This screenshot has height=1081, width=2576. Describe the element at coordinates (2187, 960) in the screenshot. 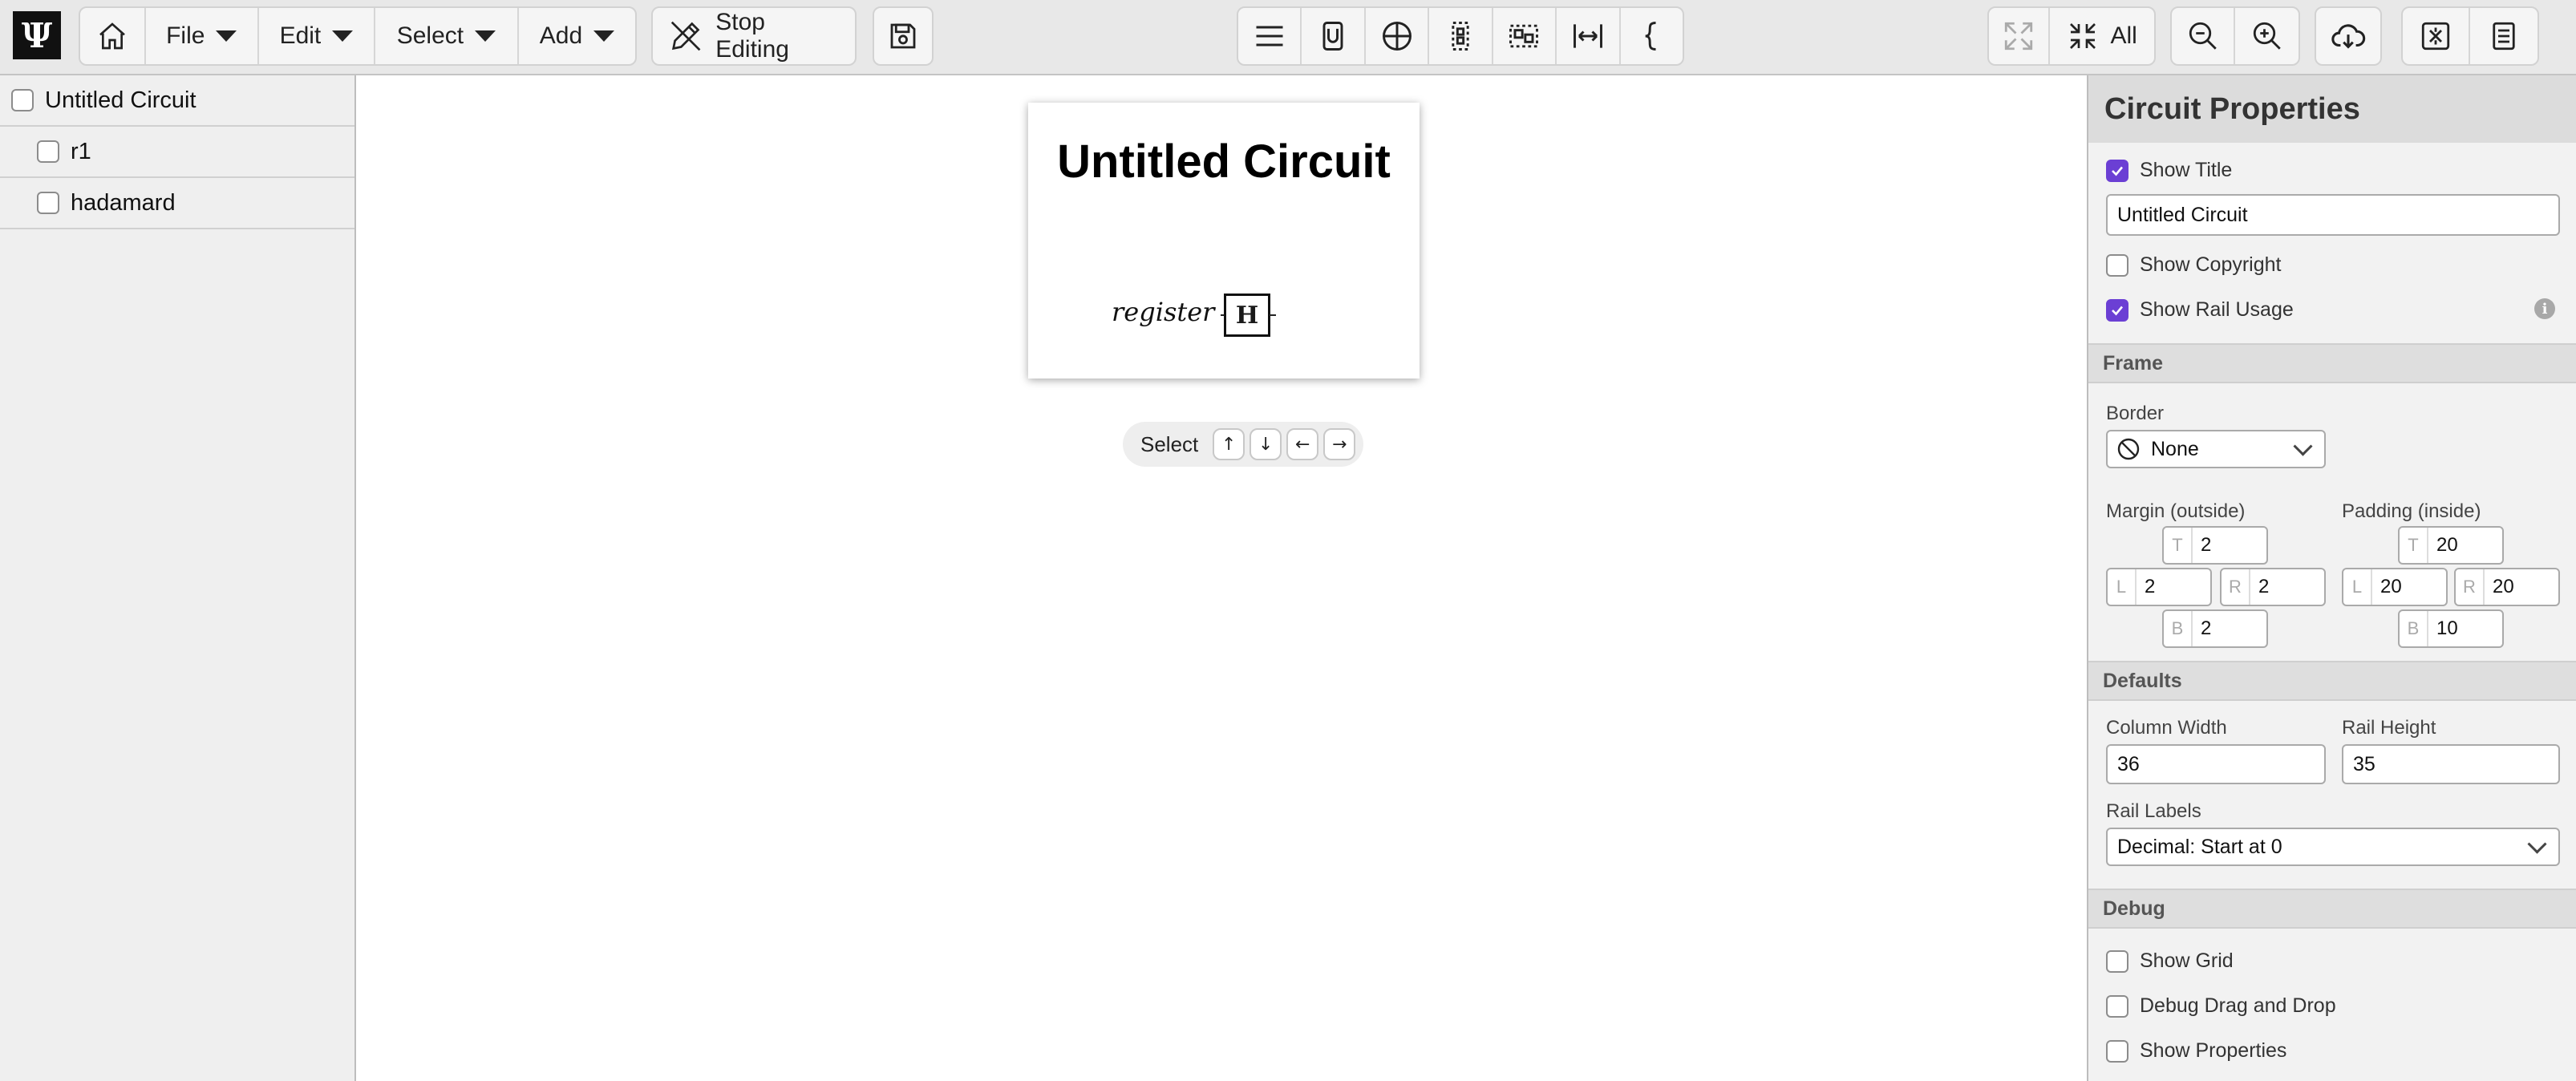

I see `show-grid-label: Show Grid` at that location.